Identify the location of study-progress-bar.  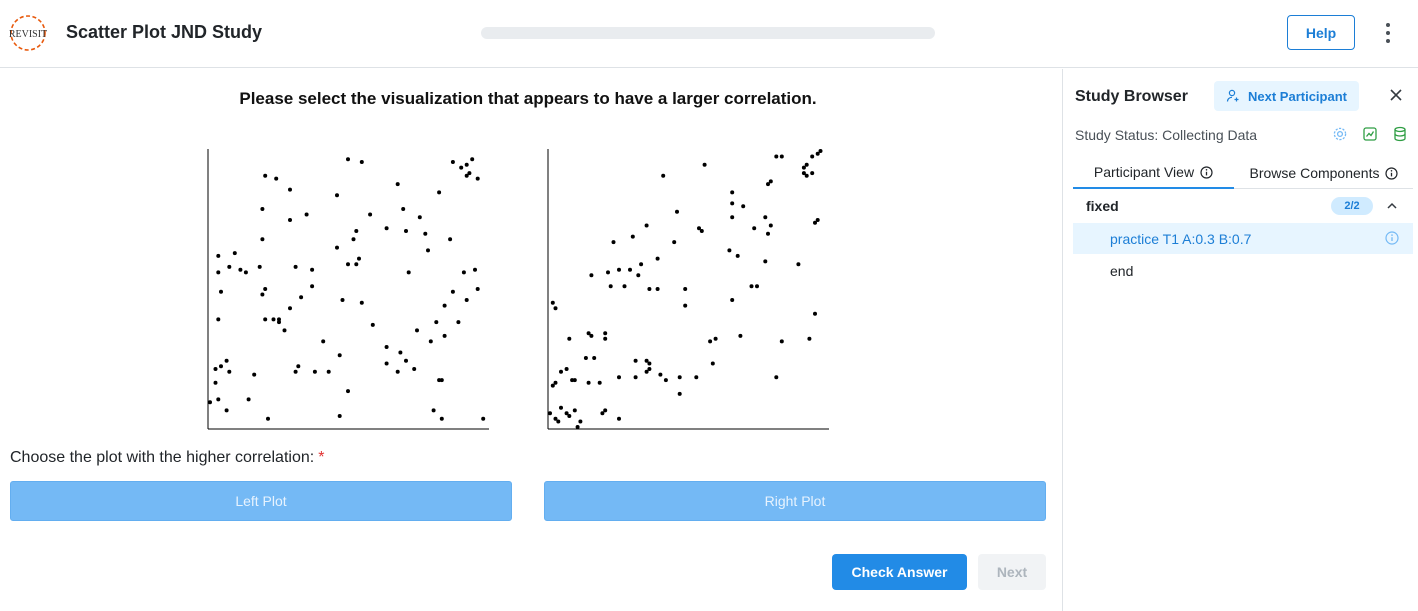
(708, 33).